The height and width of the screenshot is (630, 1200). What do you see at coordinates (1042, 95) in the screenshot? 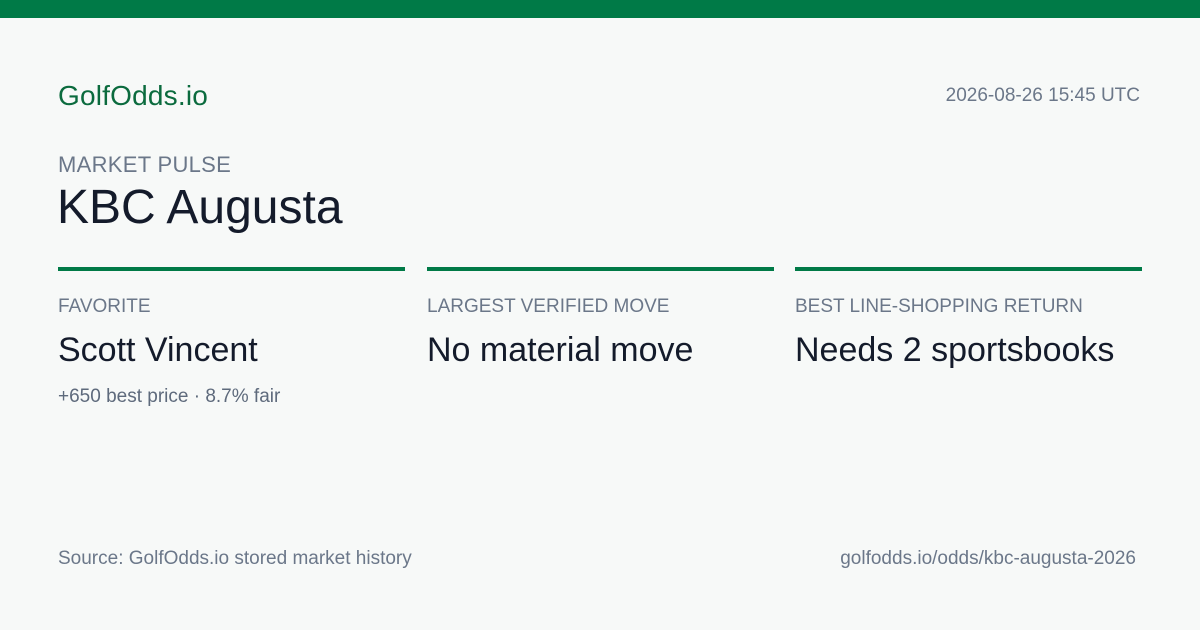
I see `timestamp: 2026-08-26 15:45 UTC` at bounding box center [1042, 95].